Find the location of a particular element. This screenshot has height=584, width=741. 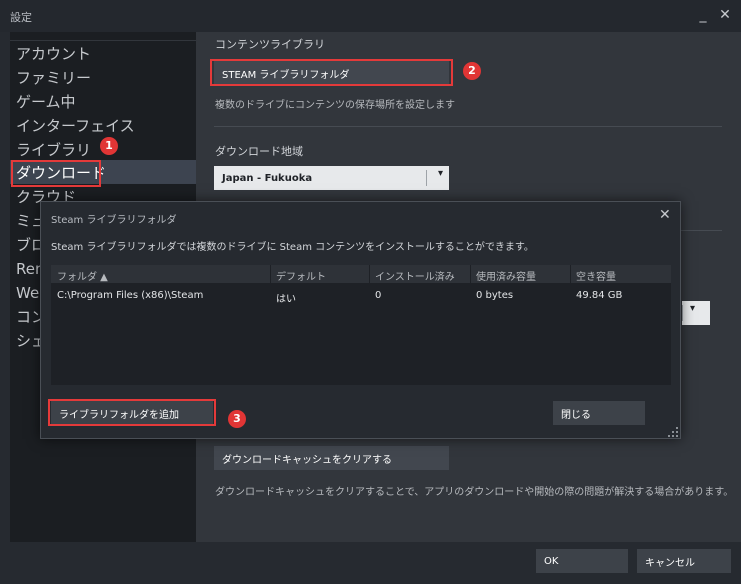

chevron-down-icon: ▾ is located at coordinates (440, 173).